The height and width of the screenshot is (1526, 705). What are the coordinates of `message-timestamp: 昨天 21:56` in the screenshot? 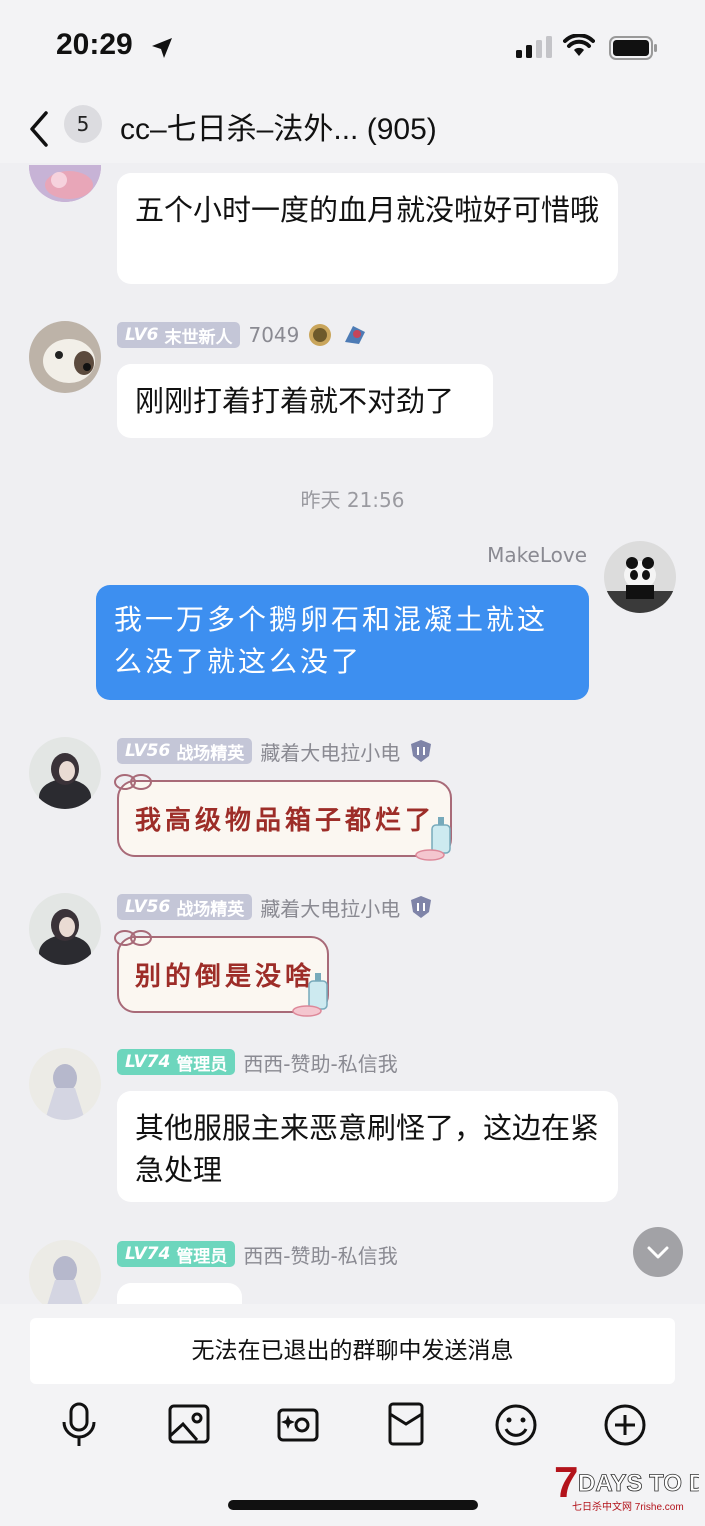 It's located at (352, 500).